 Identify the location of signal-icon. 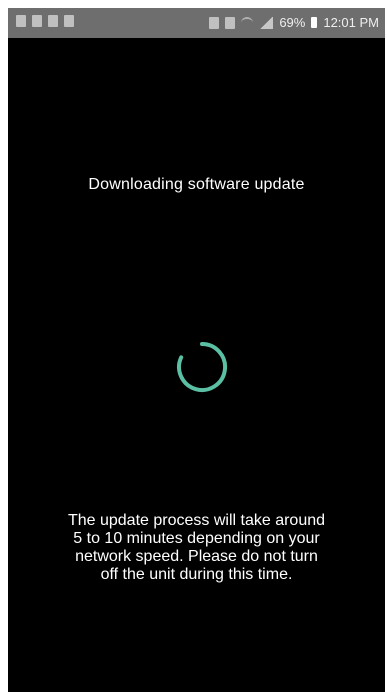
(266, 22).